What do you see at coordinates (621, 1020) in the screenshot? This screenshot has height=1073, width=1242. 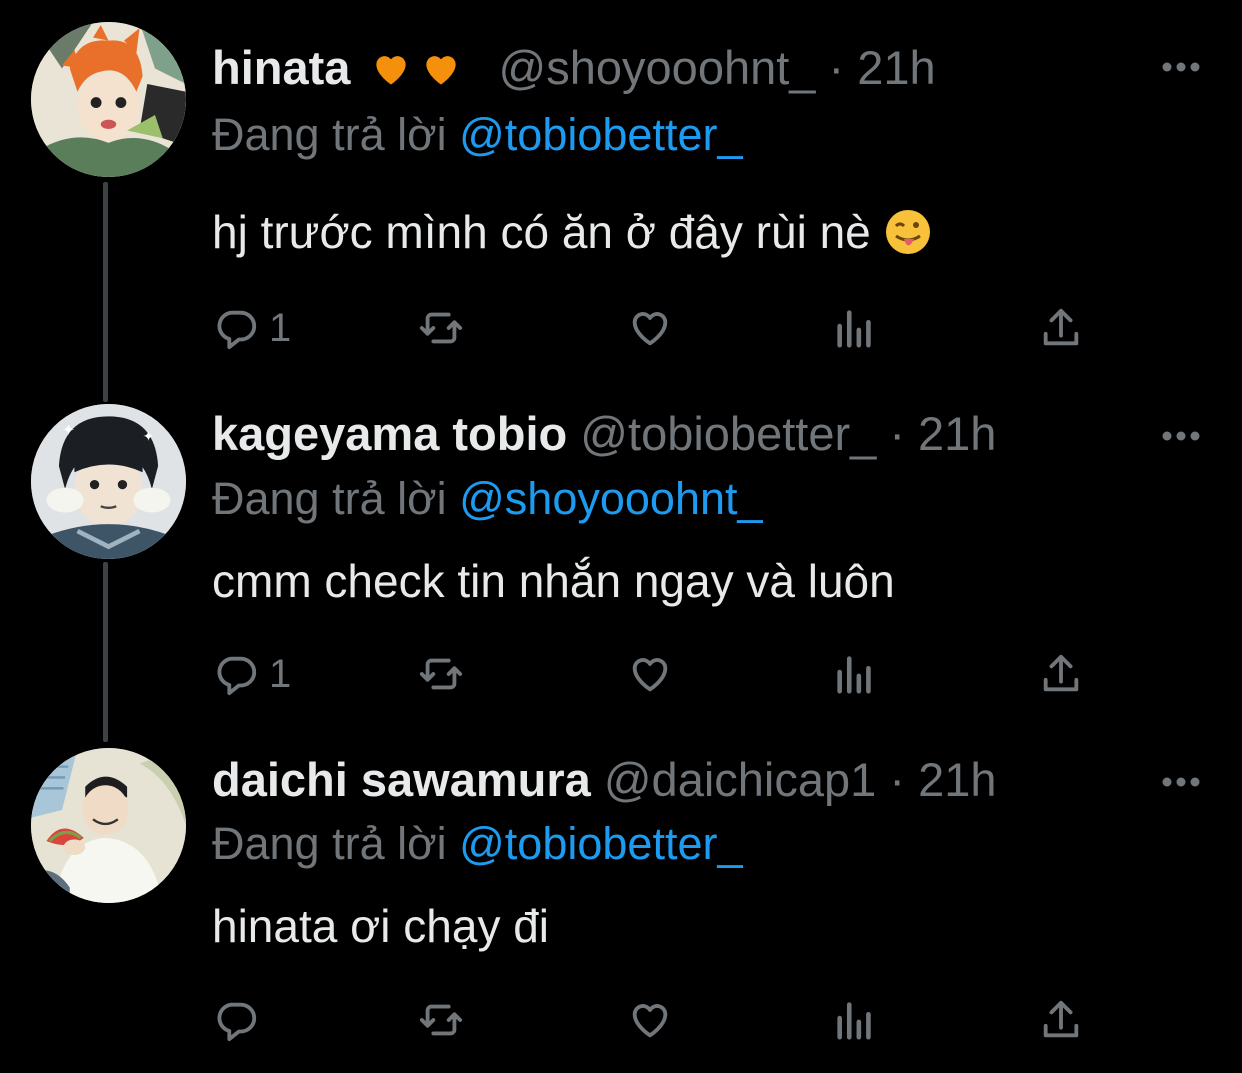 I see `action-bar` at bounding box center [621, 1020].